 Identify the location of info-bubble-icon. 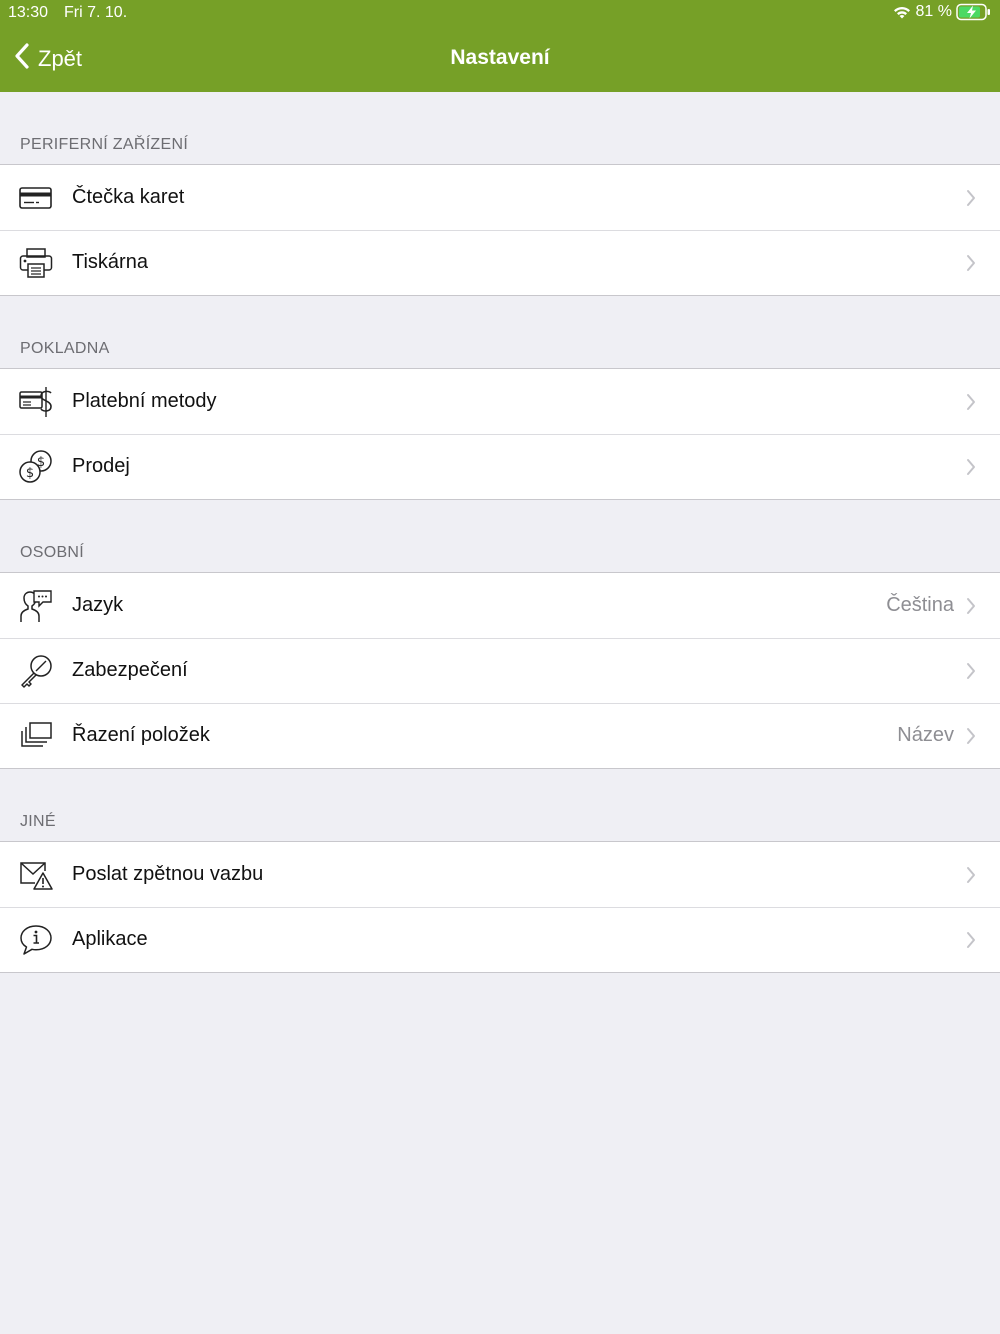
(36, 940).